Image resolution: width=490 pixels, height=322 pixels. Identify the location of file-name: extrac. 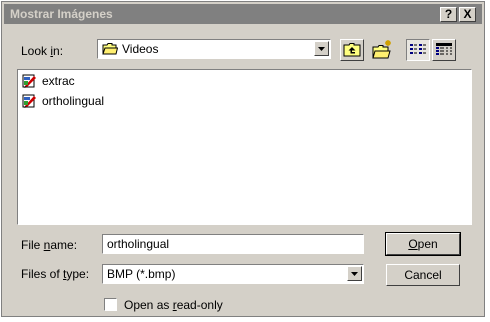
(58, 81).